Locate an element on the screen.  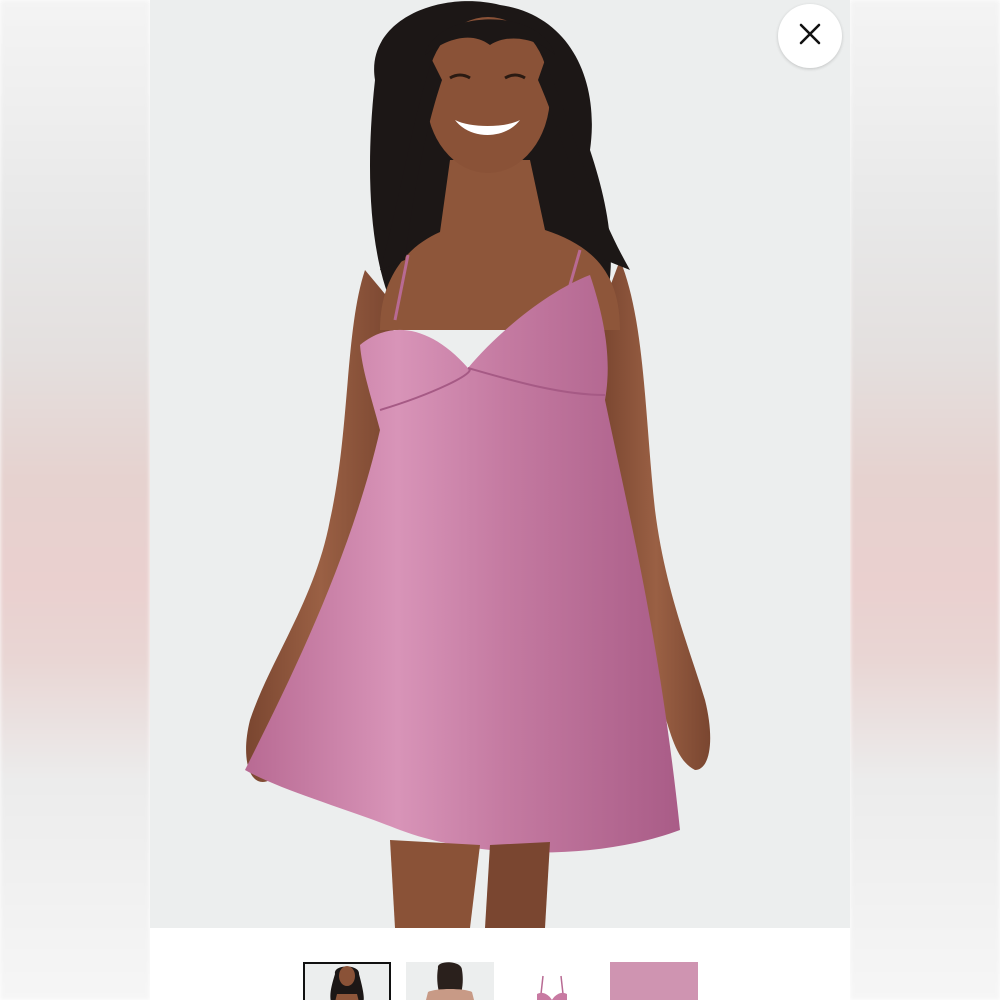
thumbnail-front-image is located at coordinates (347, 982).